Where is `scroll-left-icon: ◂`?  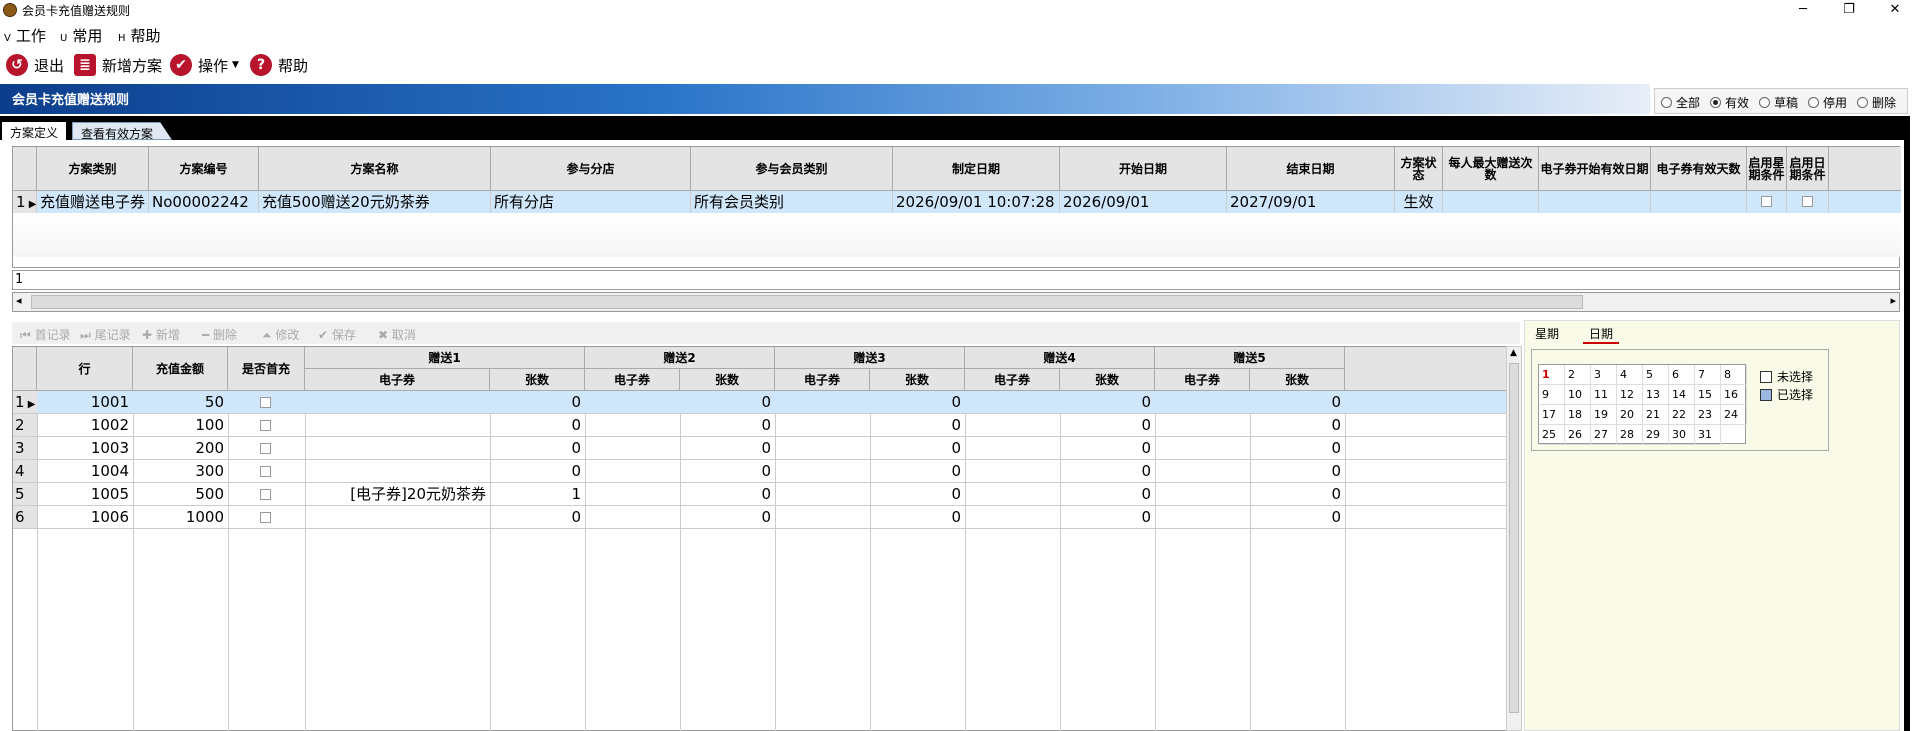 scroll-left-icon: ◂ is located at coordinates (19, 300).